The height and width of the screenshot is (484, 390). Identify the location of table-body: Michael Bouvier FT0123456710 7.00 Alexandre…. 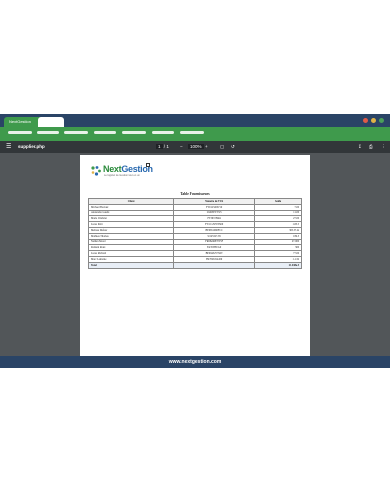
(194, 236).